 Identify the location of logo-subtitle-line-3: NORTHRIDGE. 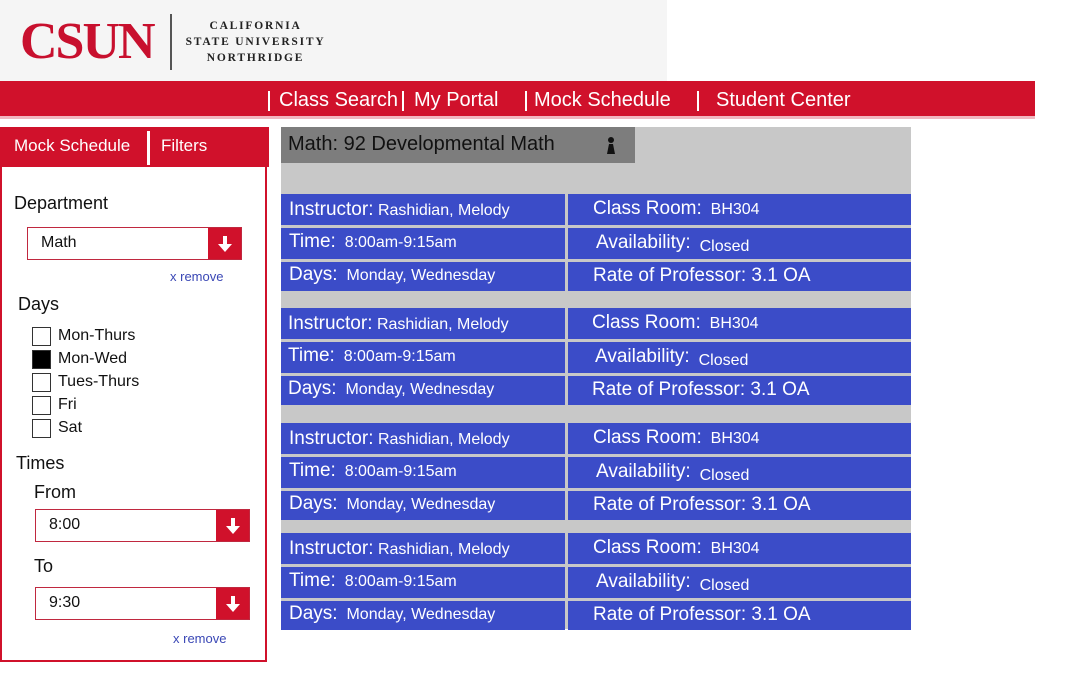
(255, 58).